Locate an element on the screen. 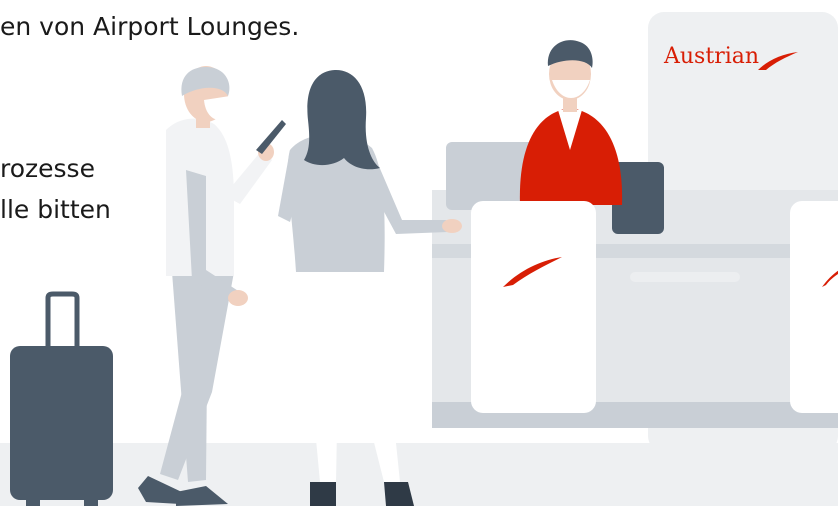 This screenshot has width=838, height=510. floor is located at coordinates (419, 474).